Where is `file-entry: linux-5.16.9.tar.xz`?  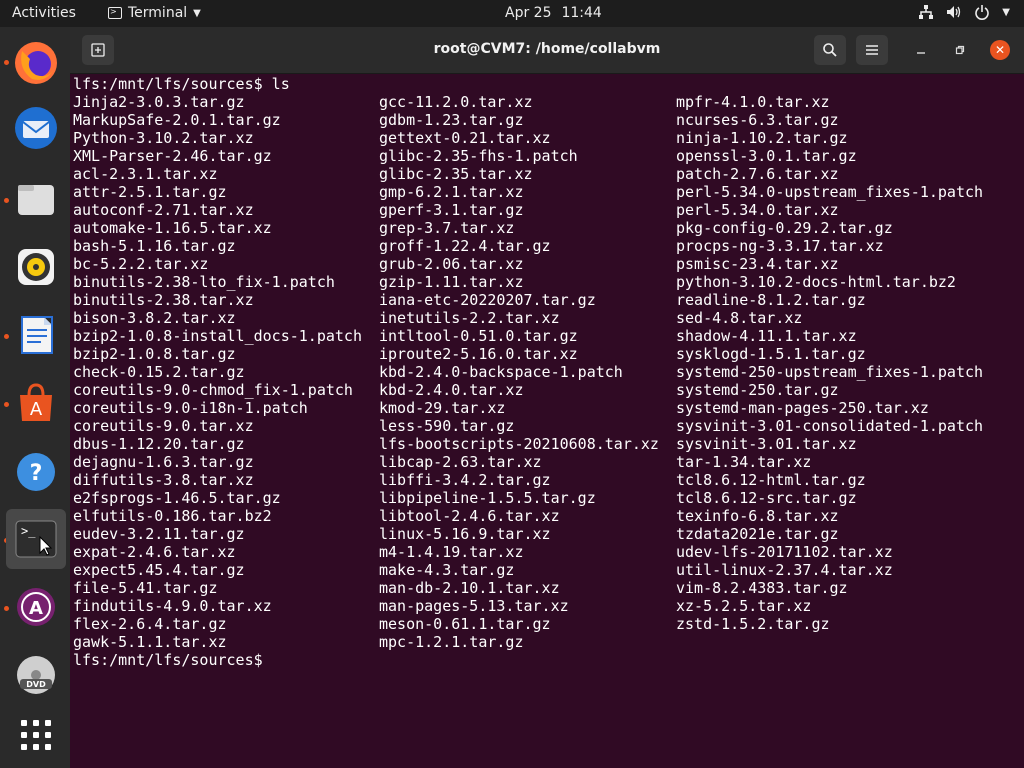
file-entry: linux-5.16.9.tar.xz is located at coordinates (465, 534).